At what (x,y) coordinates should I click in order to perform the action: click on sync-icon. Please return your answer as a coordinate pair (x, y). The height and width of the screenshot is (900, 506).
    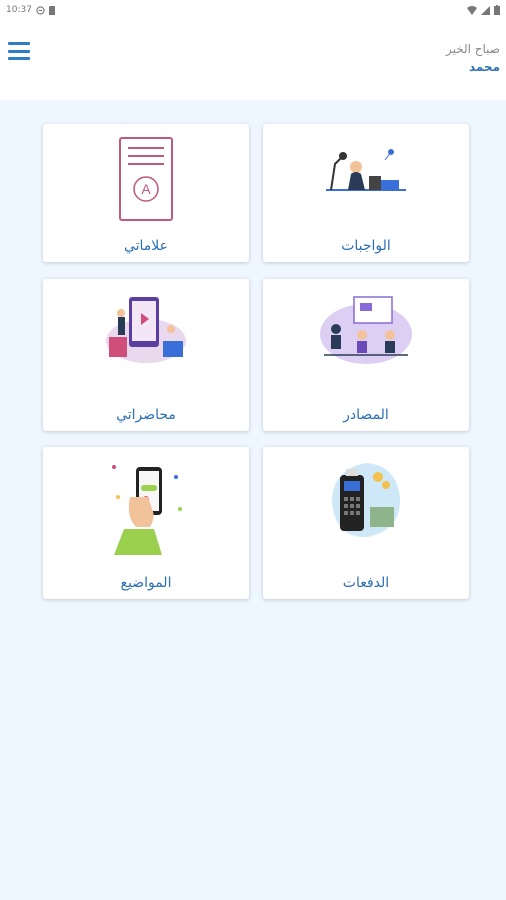
    Looking at the image, I should click on (40, 10).